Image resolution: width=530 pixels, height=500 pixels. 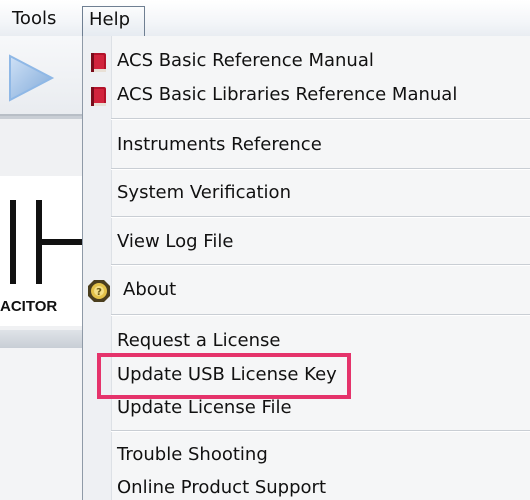 I want to click on menu-item-update-license-file: Update License File, so click(x=204, y=408).